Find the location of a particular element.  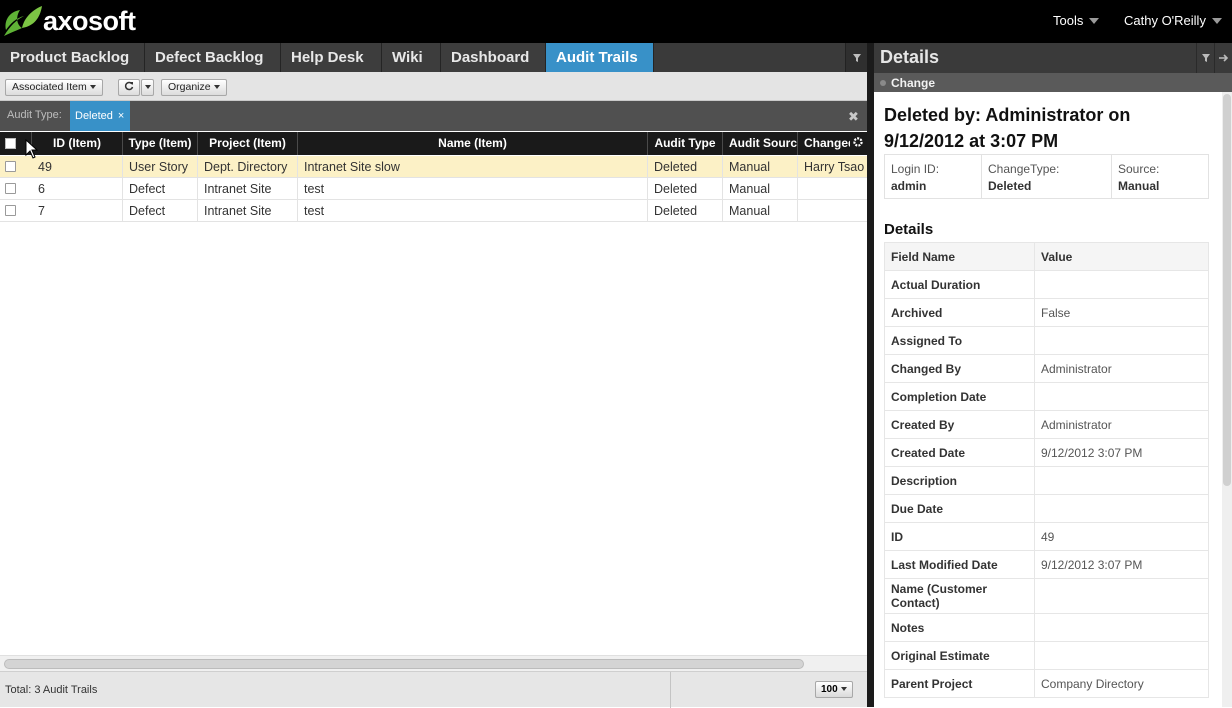

table-row: Assigned To is located at coordinates (1046, 340).